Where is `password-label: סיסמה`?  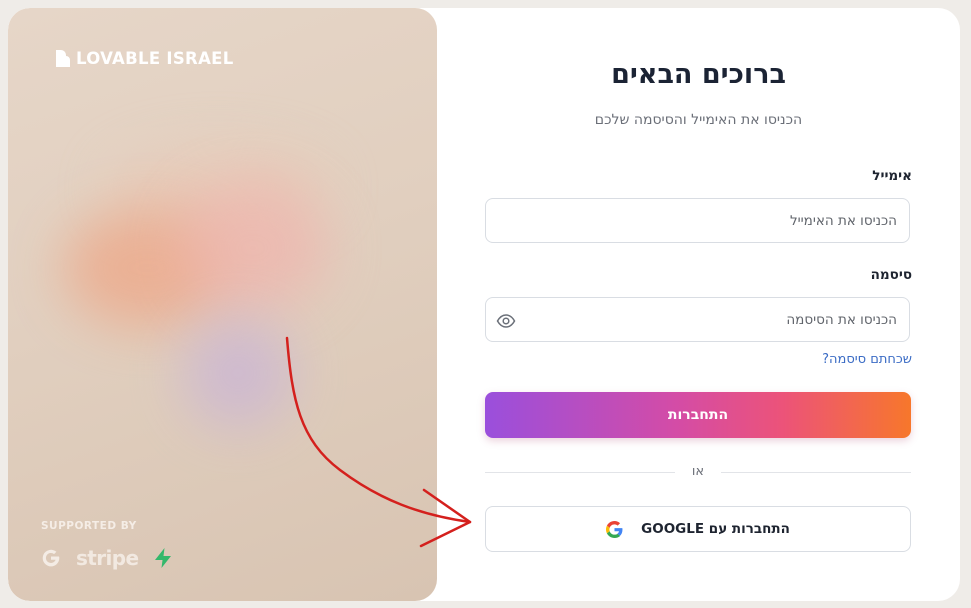 password-label: סיסמה is located at coordinates (891, 275).